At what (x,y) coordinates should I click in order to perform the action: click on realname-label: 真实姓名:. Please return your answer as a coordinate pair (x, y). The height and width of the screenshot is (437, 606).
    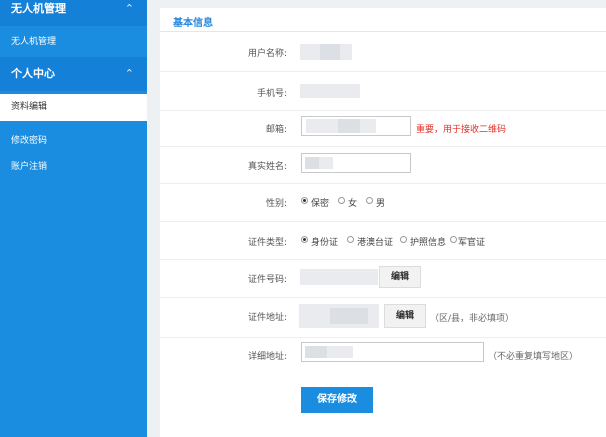
    Looking at the image, I should click on (267, 167).